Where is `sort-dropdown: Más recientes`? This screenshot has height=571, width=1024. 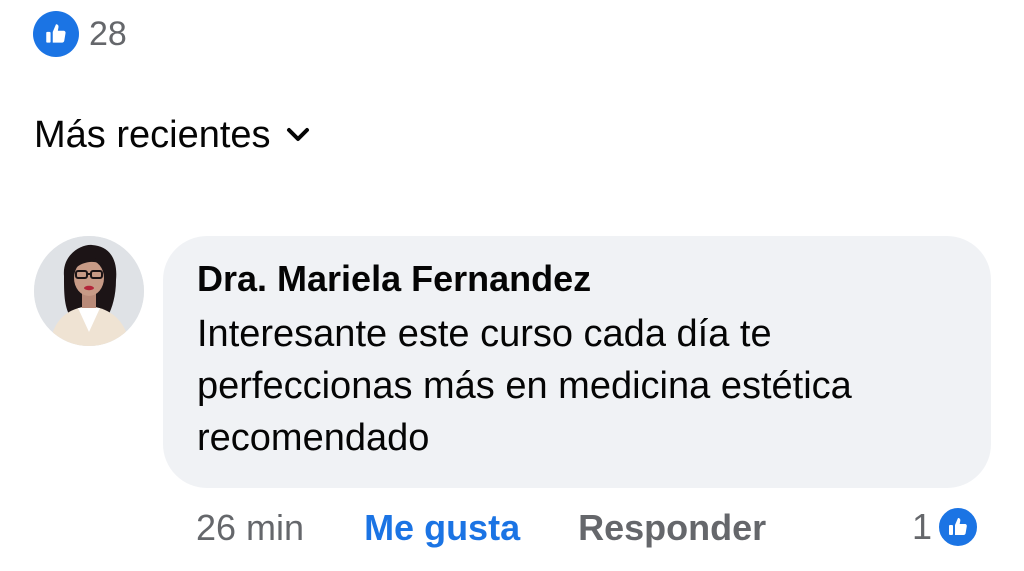
sort-dropdown: Más recientes is located at coordinates (172, 135).